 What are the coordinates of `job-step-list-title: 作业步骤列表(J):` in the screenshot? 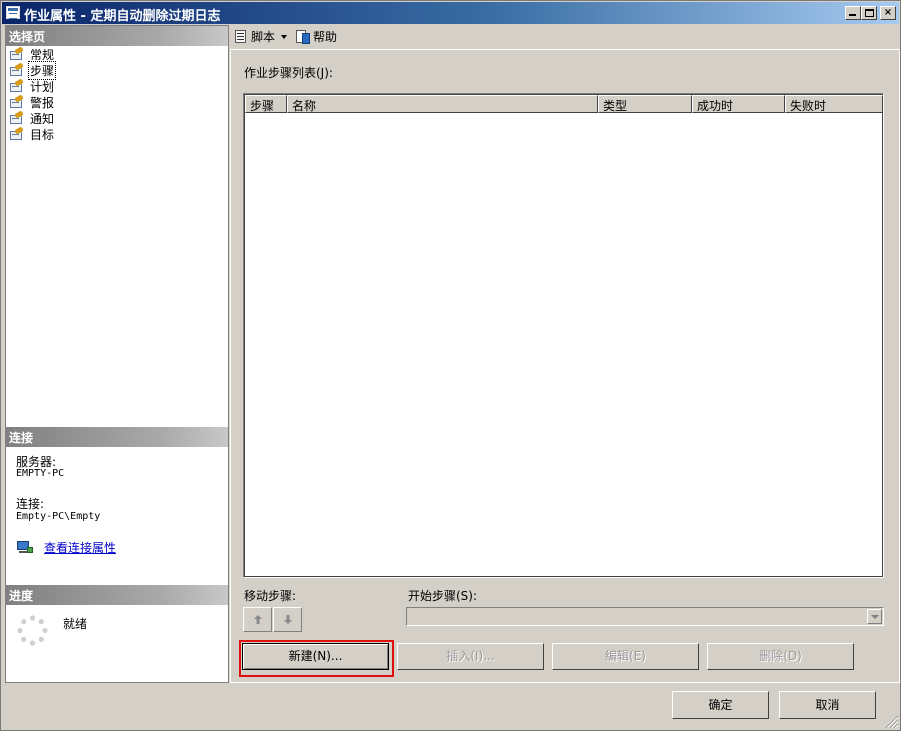 It's located at (288, 73).